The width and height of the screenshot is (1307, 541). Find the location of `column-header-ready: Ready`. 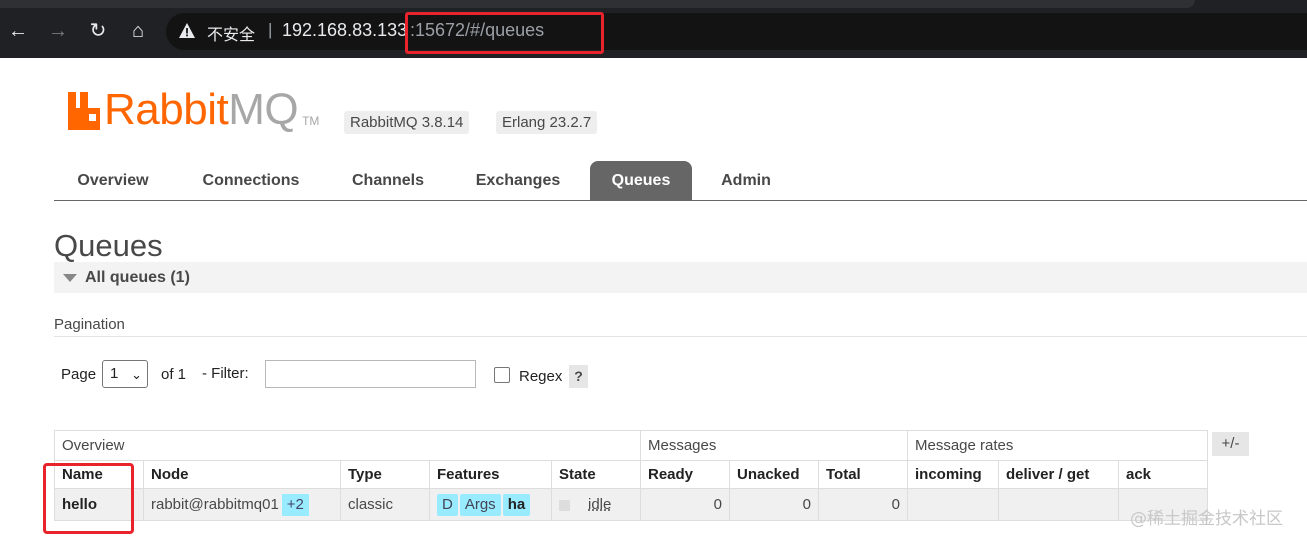

column-header-ready: Ready is located at coordinates (685, 474).